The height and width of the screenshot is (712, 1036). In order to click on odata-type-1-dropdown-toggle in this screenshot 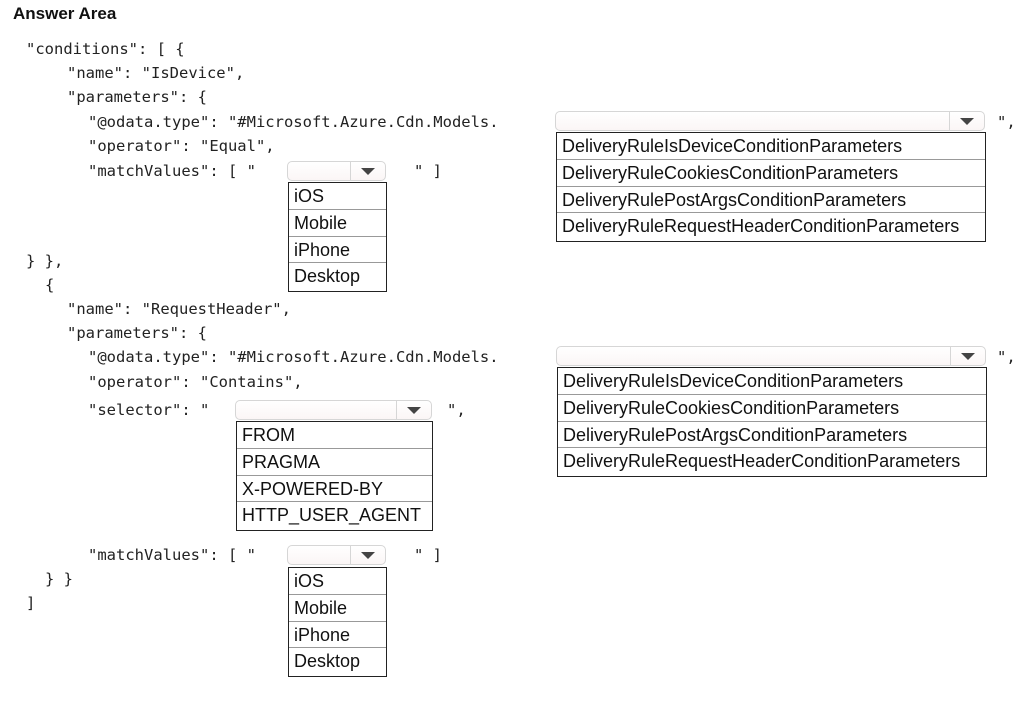, I will do `click(966, 121)`.